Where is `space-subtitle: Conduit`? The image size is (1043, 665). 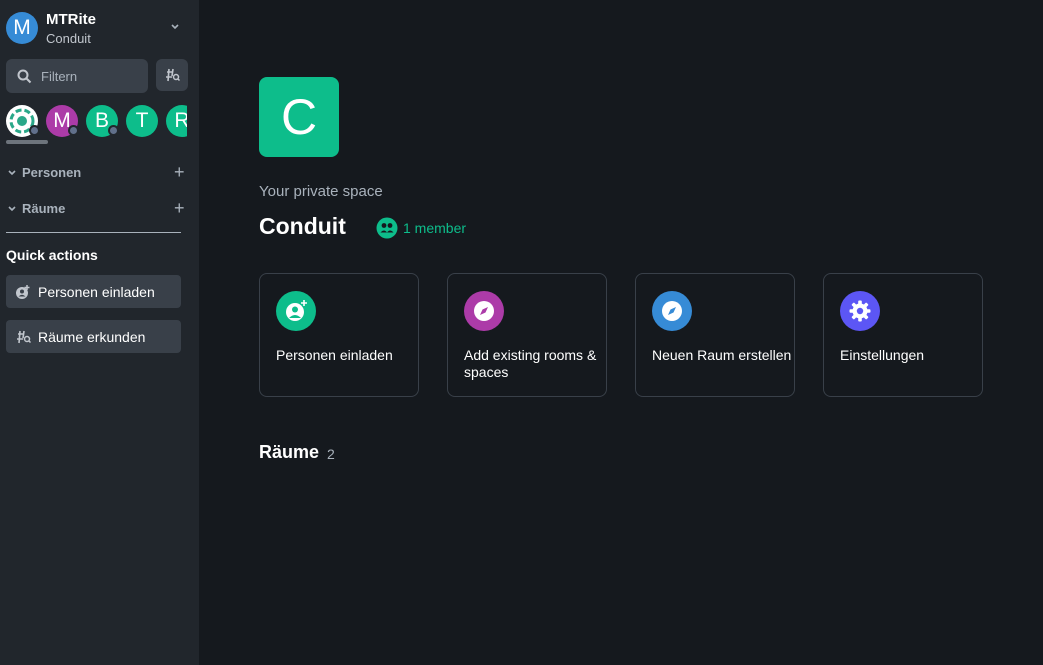
space-subtitle: Conduit is located at coordinates (68, 38).